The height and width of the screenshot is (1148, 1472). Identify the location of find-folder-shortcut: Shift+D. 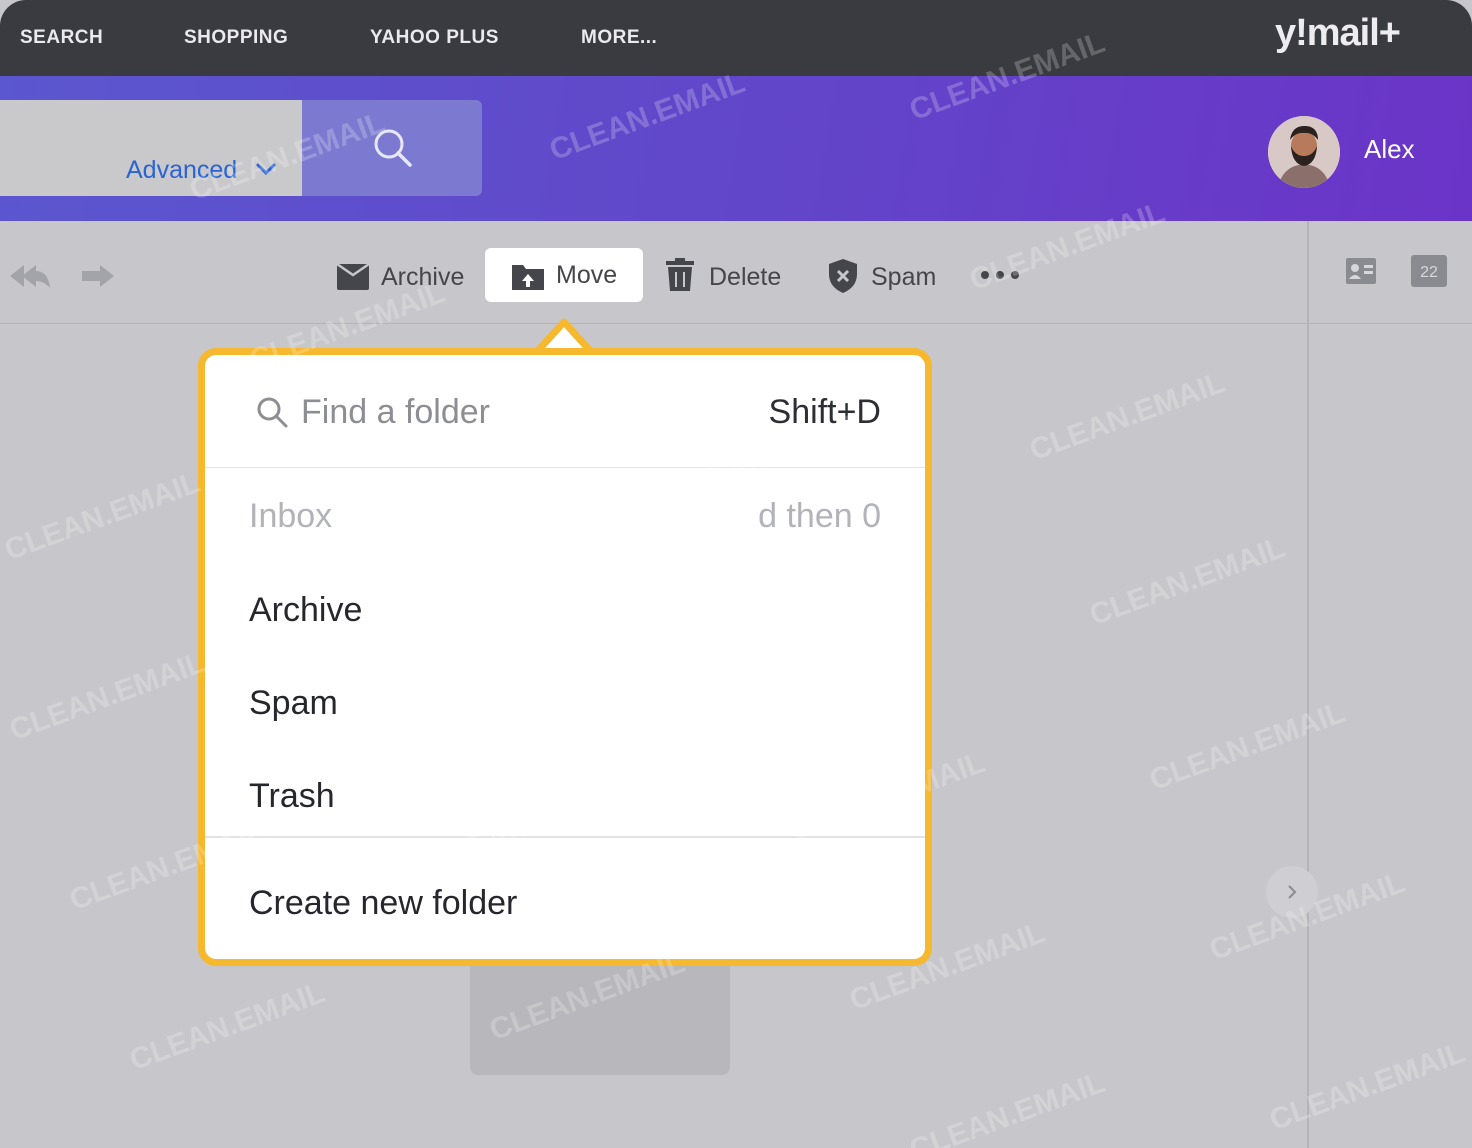
(824, 412).